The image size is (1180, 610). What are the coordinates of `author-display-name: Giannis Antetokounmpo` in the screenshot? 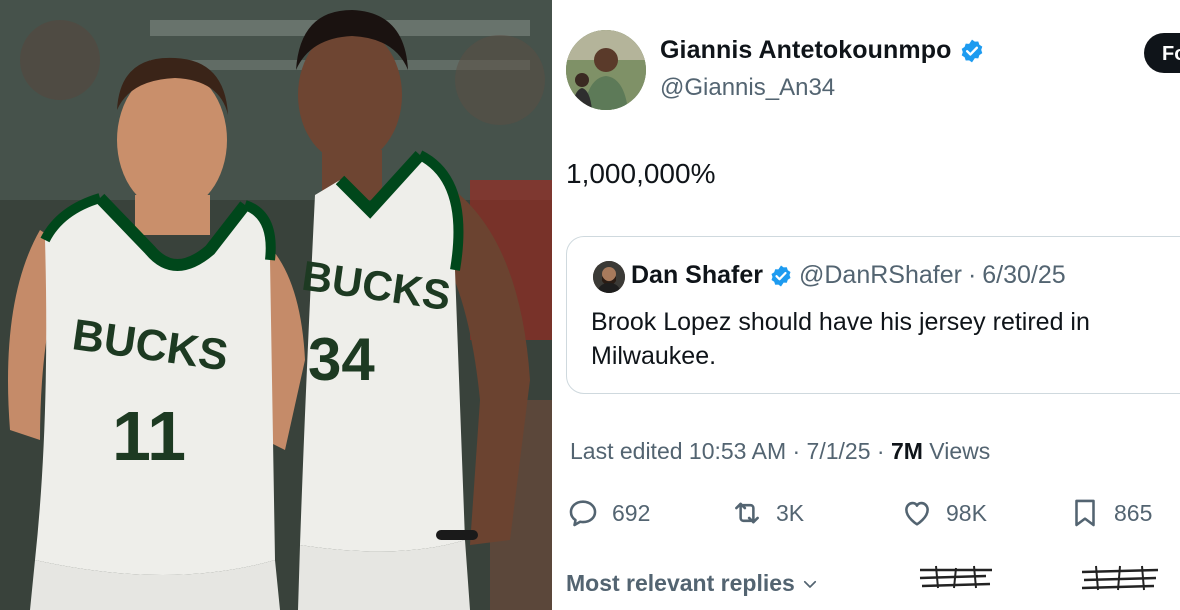 It's located at (805, 50).